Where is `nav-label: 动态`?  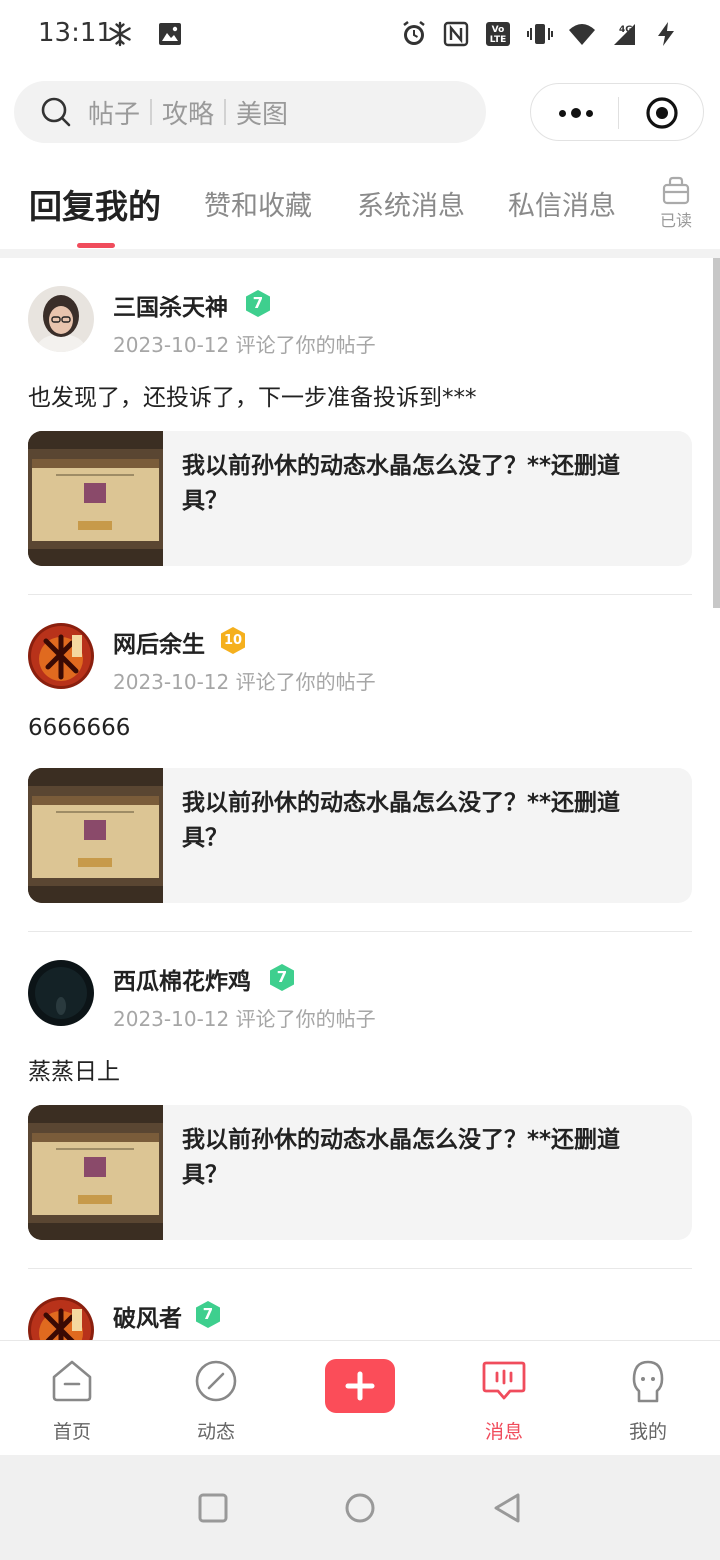
nav-label: 动态 is located at coordinates (215, 1432).